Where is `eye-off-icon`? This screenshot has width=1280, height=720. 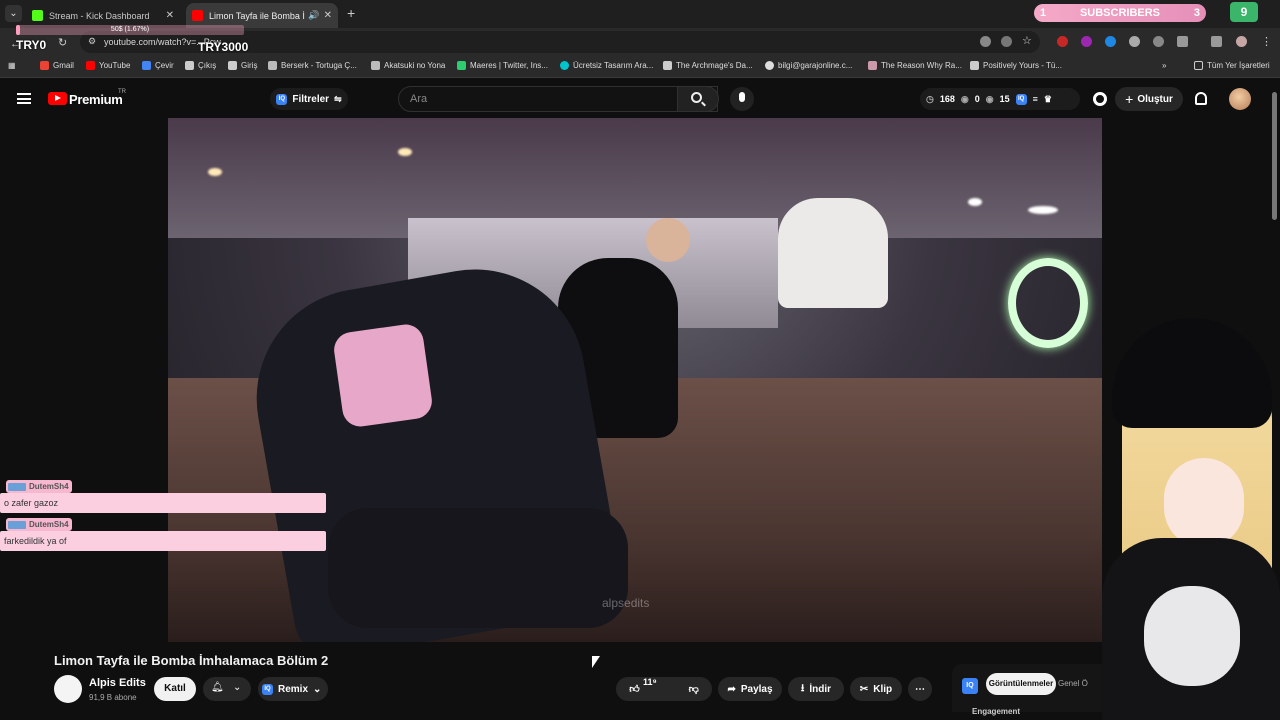 eye-off-icon is located at coordinates (1006, 41).